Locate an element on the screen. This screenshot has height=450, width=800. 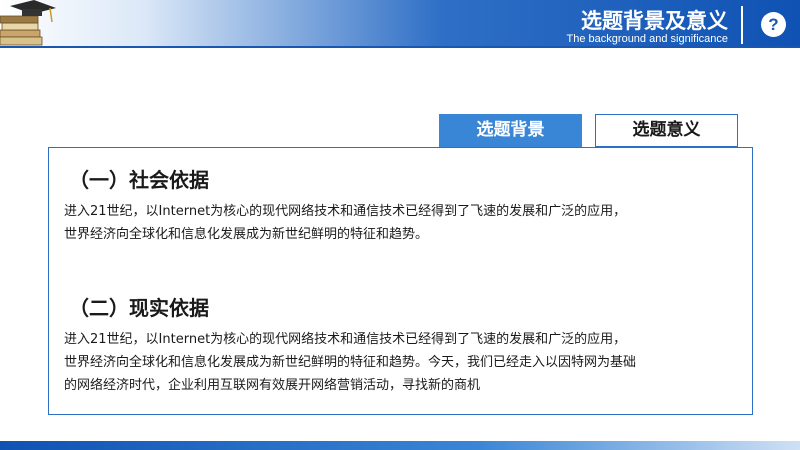
header-divider is located at coordinates (742, 25).